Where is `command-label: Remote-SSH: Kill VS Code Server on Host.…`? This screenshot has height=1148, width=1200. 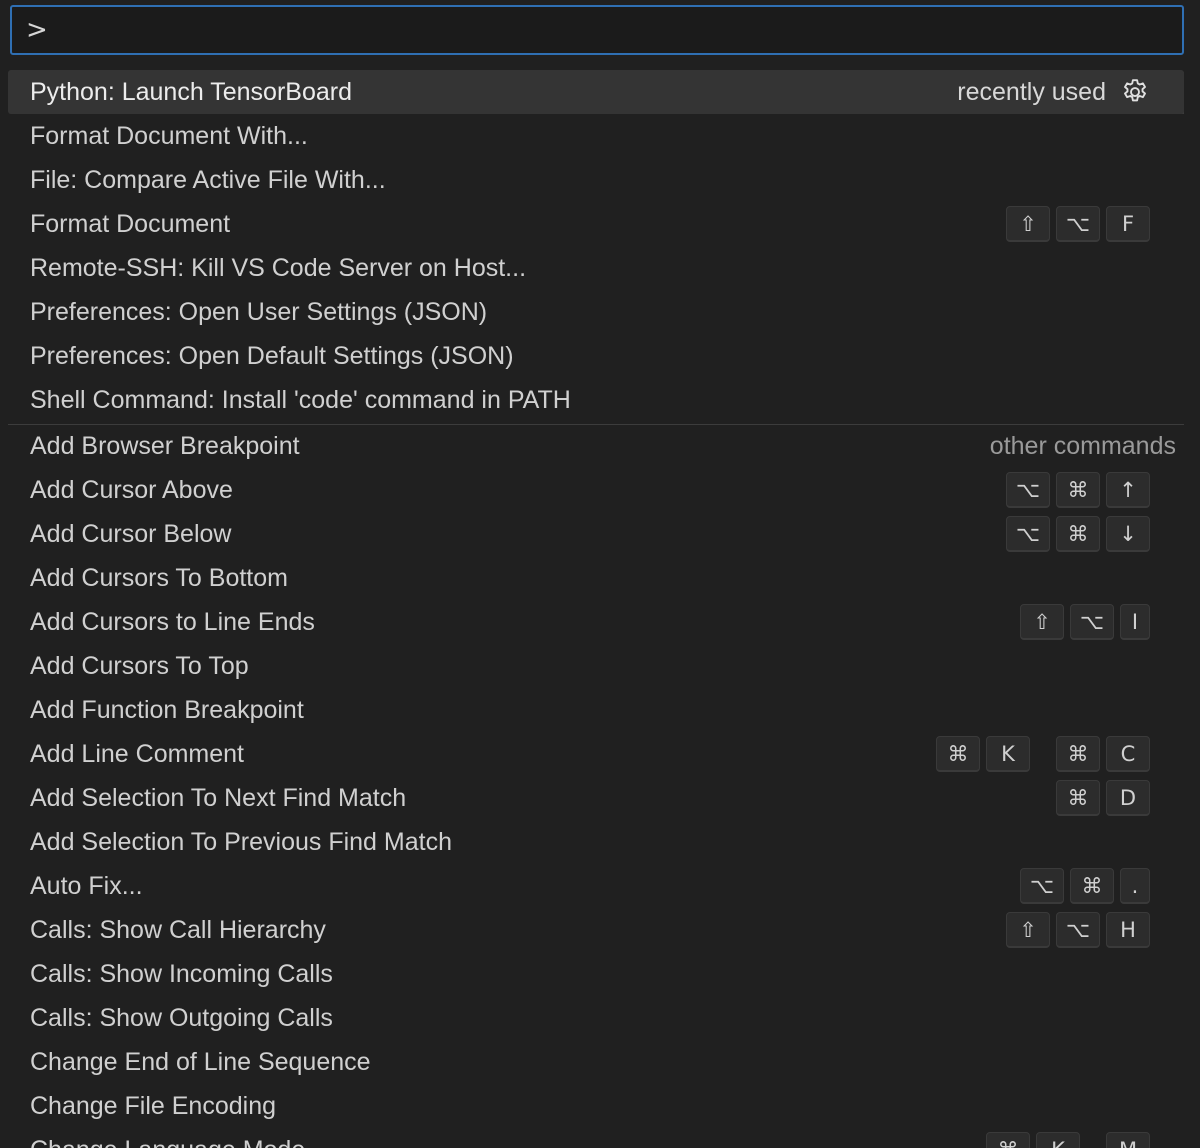
command-label: Remote-SSH: Kill VS Code Server on Host.… is located at coordinates (278, 267).